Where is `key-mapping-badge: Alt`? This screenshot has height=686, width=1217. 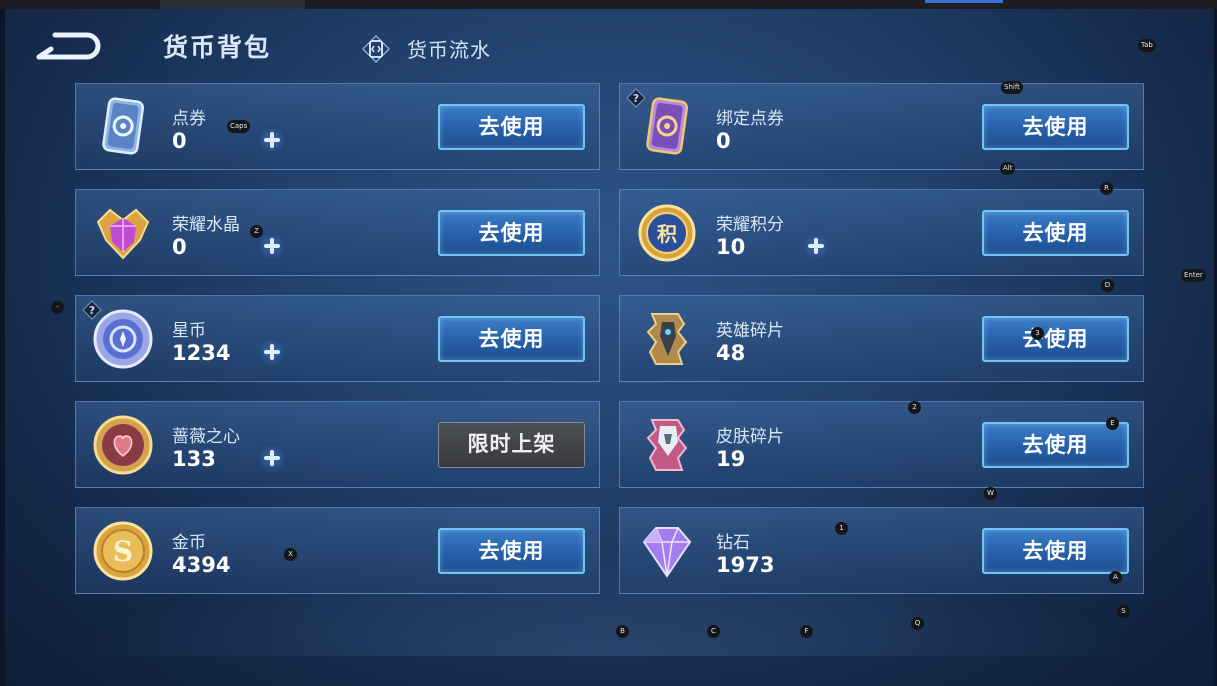 key-mapping-badge: Alt is located at coordinates (1008, 168).